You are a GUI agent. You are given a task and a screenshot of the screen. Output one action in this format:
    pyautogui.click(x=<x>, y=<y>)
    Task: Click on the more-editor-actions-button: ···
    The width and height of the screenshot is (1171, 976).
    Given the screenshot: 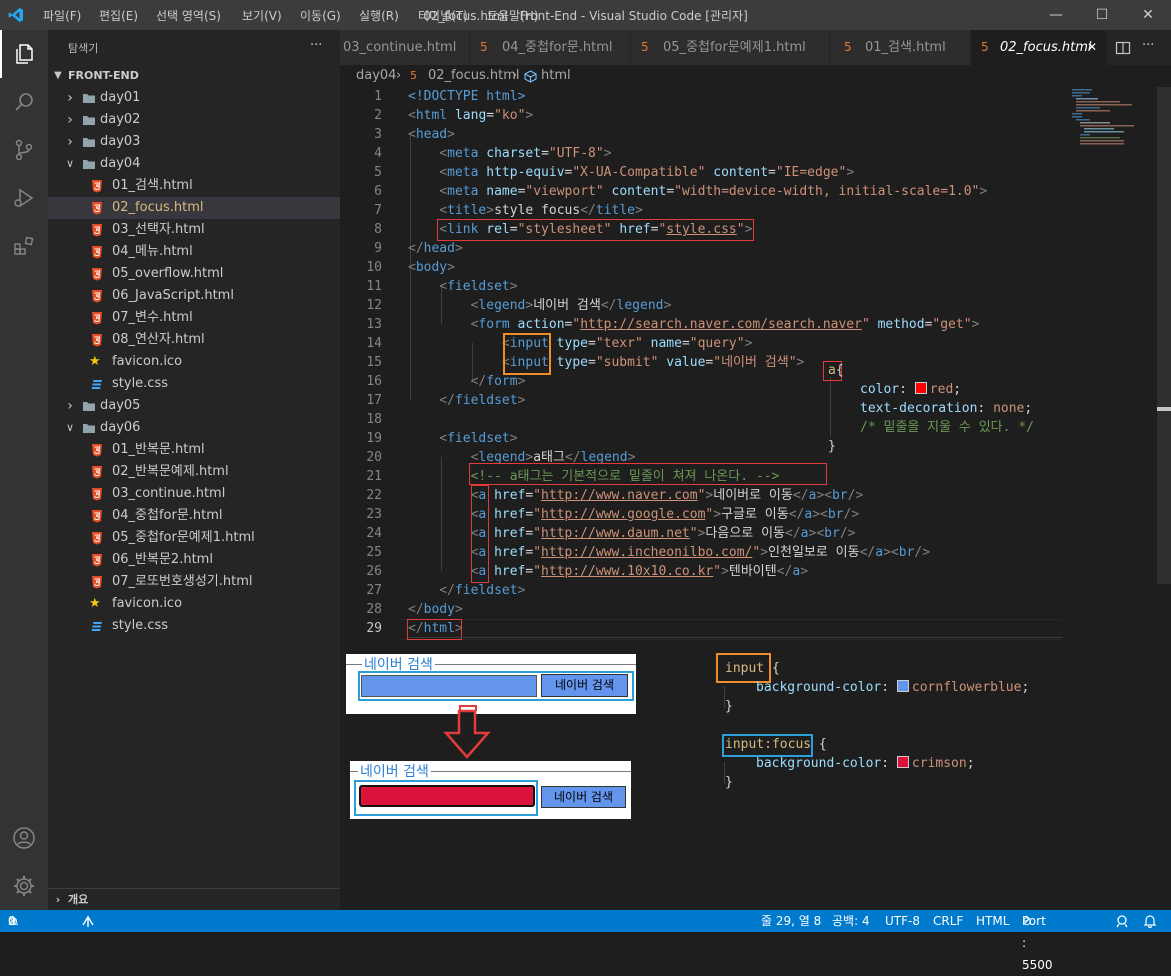 What is the action you would take?
    pyautogui.click(x=1148, y=45)
    